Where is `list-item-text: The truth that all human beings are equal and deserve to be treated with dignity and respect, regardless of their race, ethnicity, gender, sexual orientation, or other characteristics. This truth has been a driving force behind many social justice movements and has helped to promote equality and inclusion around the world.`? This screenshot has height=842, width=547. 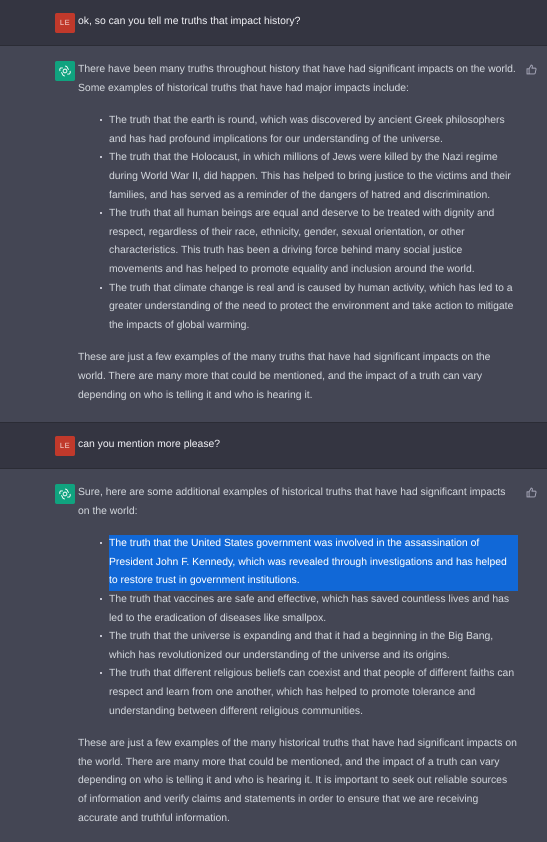 list-item-text: The truth that all human beings are equal and deserve to be treated with dignity and respect, regardless of their race, ethnicity, gender, sexual orientation, or other characteristics. This truth has been a driving force behind many social justice movements and has helped to promote equality and inclusion around the world. is located at coordinates (302, 242).